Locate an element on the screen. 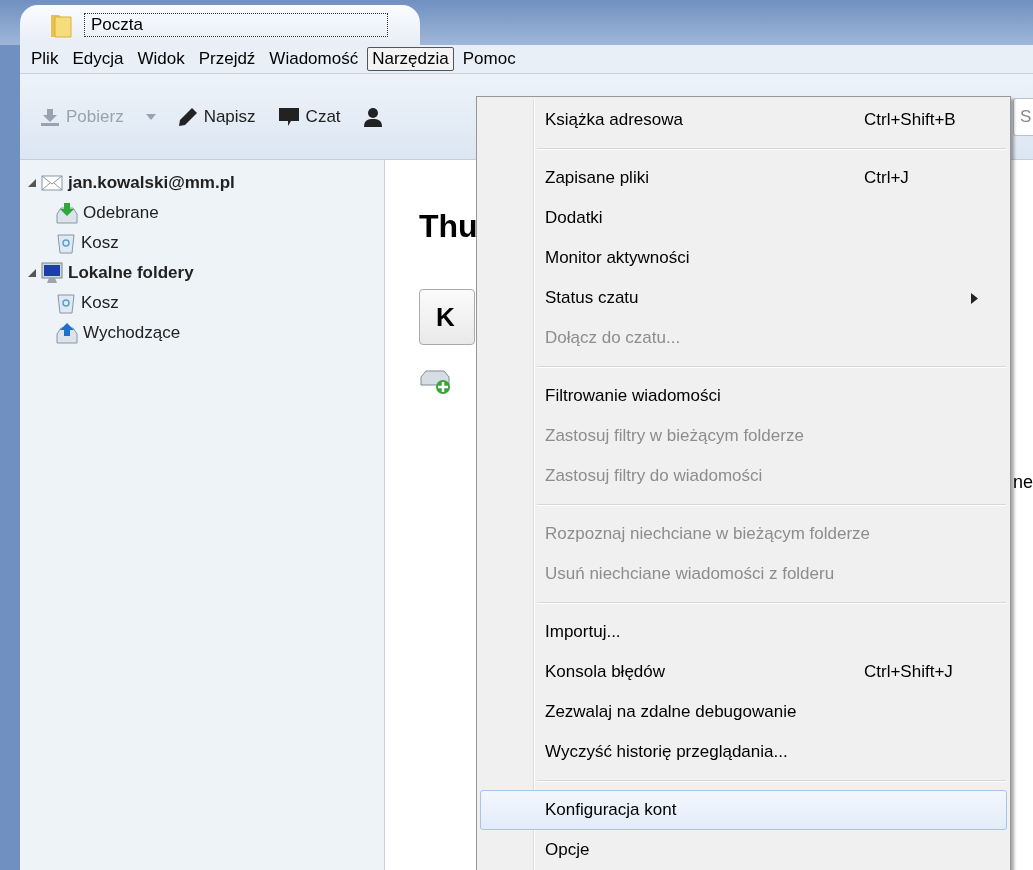 The image size is (1033, 870). menu-bar-item: Edycja is located at coordinates (98, 59).